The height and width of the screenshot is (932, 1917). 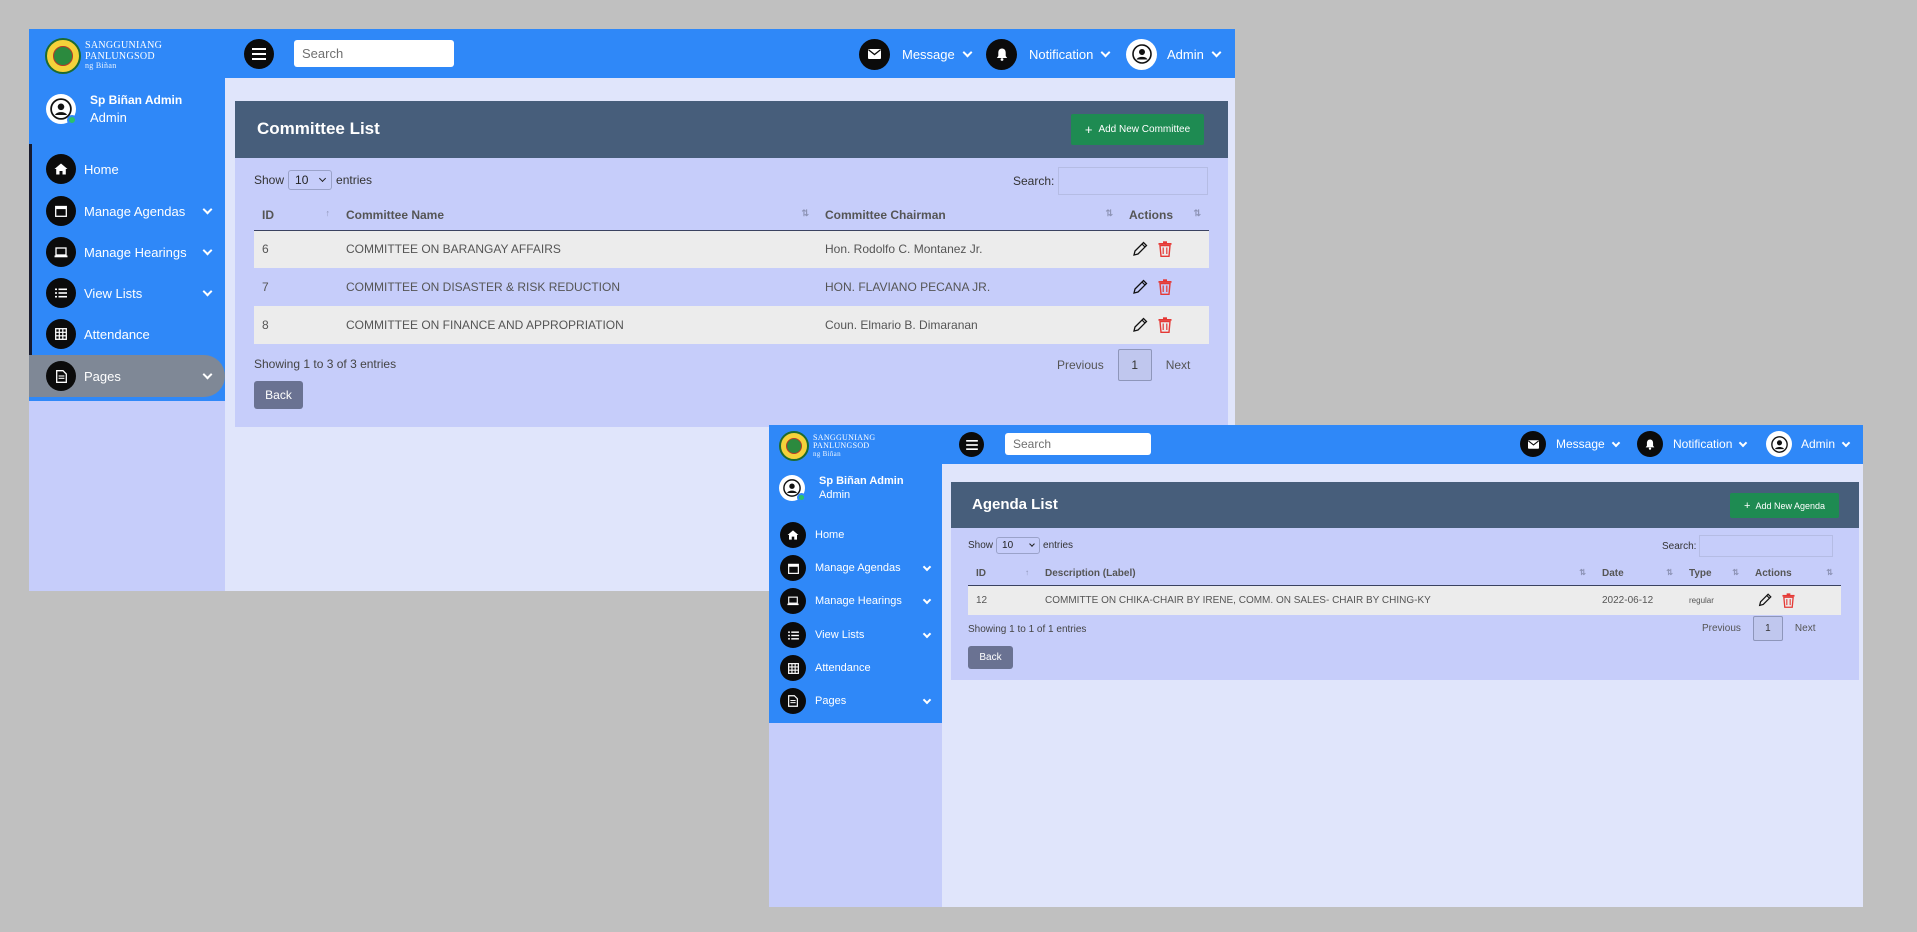 What do you see at coordinates (969, 215) in the screenshot?
I see `column-header-chairman: Committee Chairman ⇅` at bounding box center [969, 215].